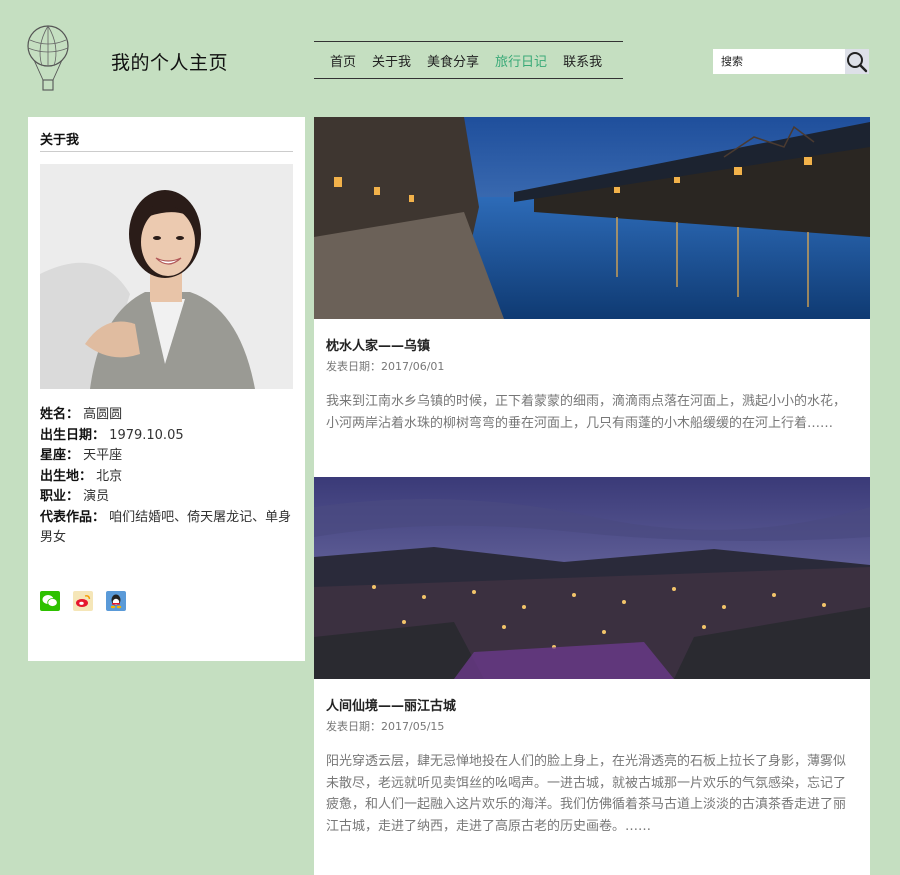 This screenshot has width=900, height=875. Describe the element at coordinates (81, 455) in the screenshot. I see `profile-row-zodiac: 星座： 天平座` at that location.